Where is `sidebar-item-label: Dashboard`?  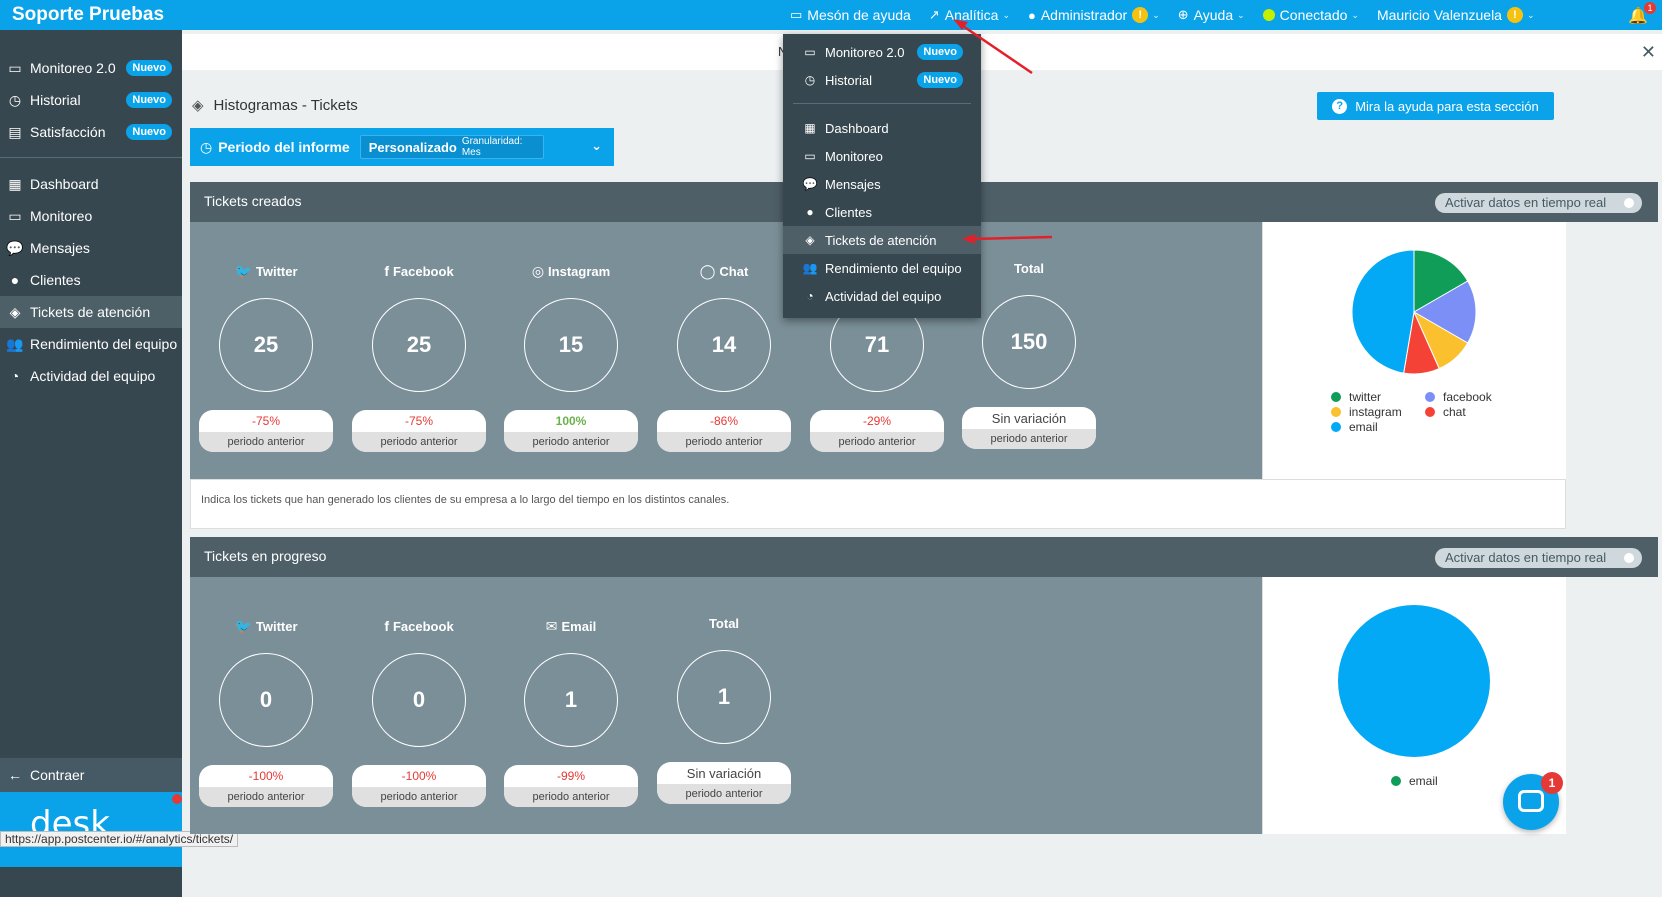
sidebar-item-label: Dashboard is located at coordinates (64, 184).